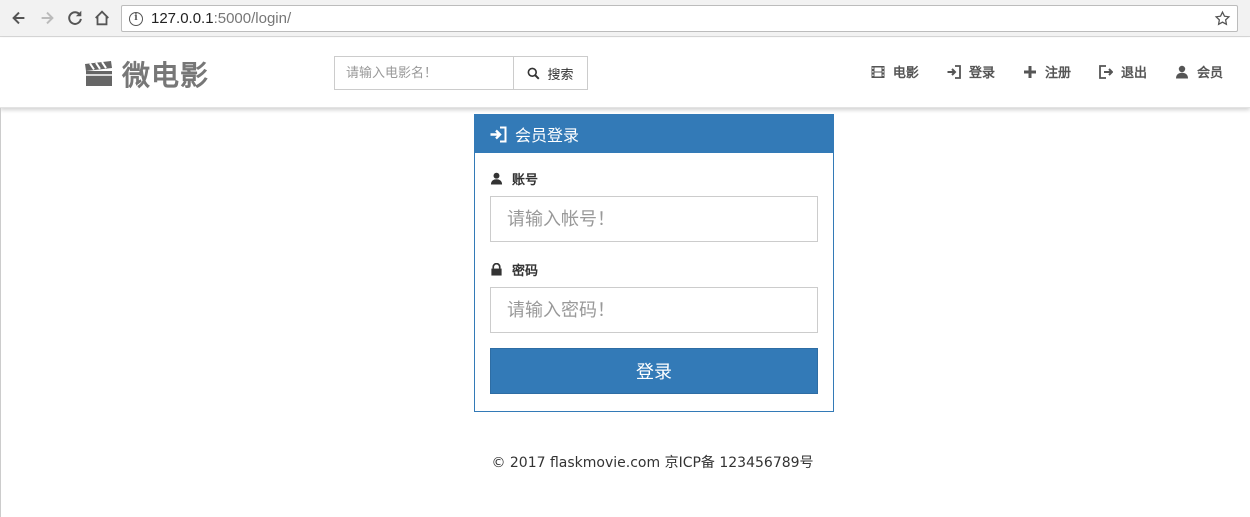 The width and height of the screenshot is (1250, 517). I want to click on arrow-left-icon, so click(18, 18).